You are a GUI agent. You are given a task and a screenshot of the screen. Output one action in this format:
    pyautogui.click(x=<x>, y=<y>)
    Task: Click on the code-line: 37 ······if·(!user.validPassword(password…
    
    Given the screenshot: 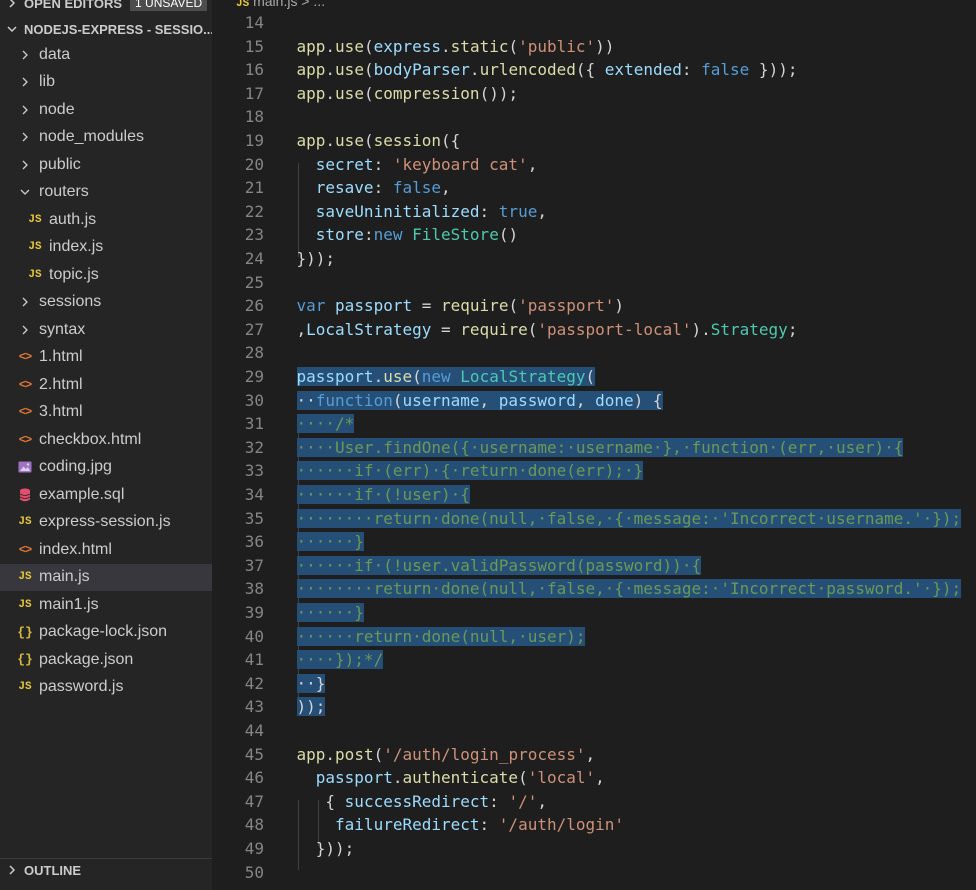 What is the action you would take?
    pyautogui.click(x=594, y=566)
    